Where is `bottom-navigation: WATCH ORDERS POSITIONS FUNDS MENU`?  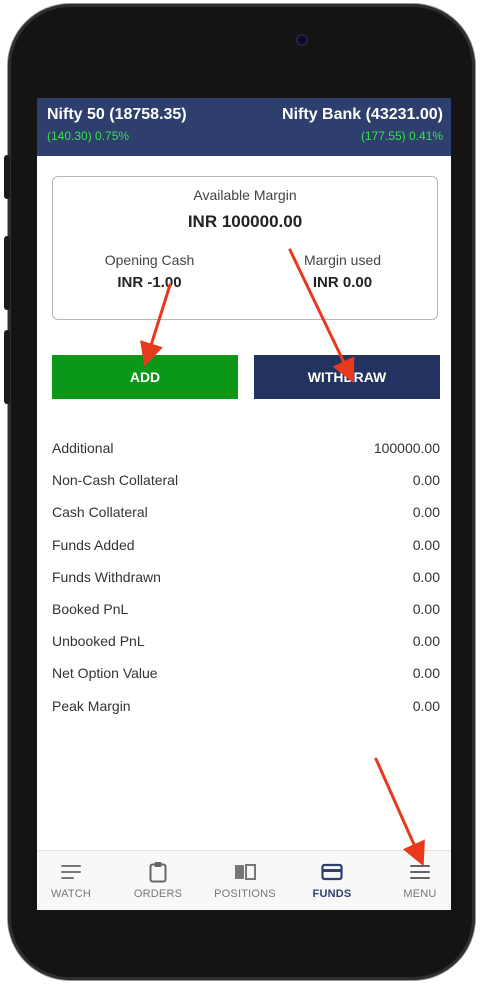
bottom-navigation: WATCH ORDERS POSITIONS FUNDS MENU is located at coordinates (244, 880).